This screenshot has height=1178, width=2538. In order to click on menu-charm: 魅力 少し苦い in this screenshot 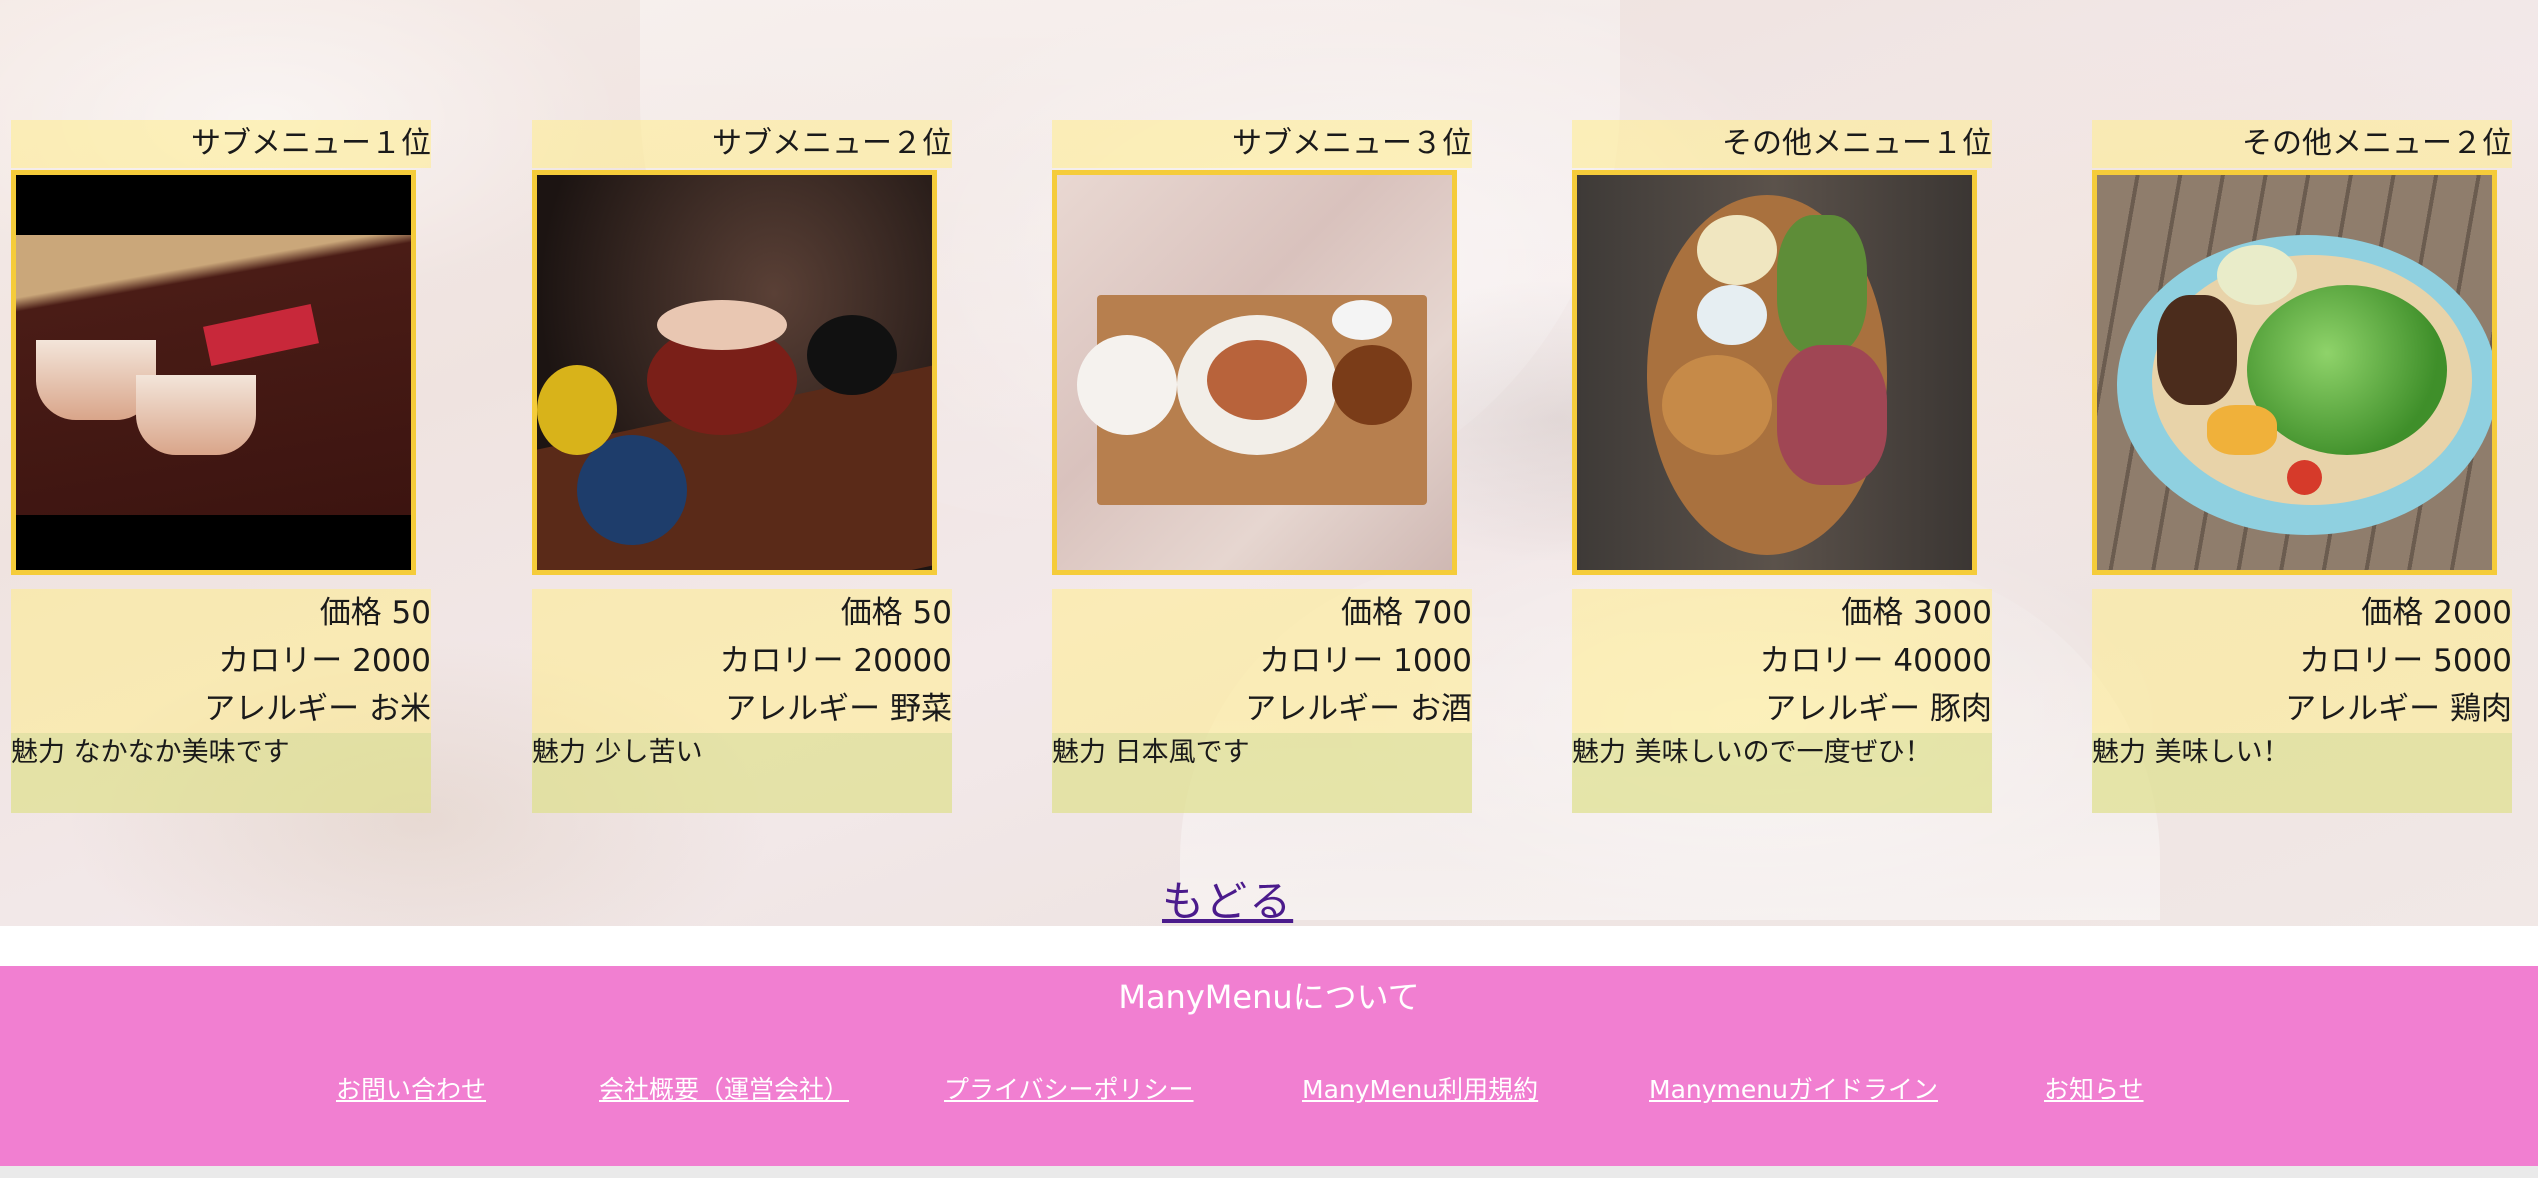, I will do `click(742, 773)`.